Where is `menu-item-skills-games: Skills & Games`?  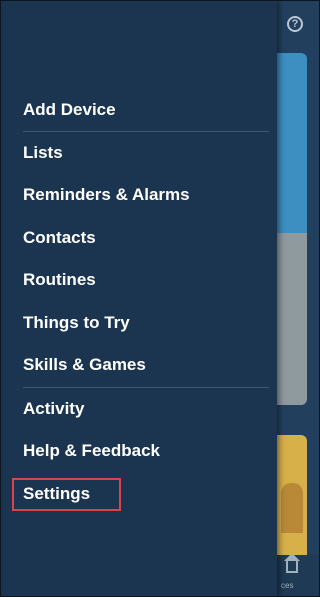
menu-item-skills-games: Skills & Games is located at coordinates (143, 365).